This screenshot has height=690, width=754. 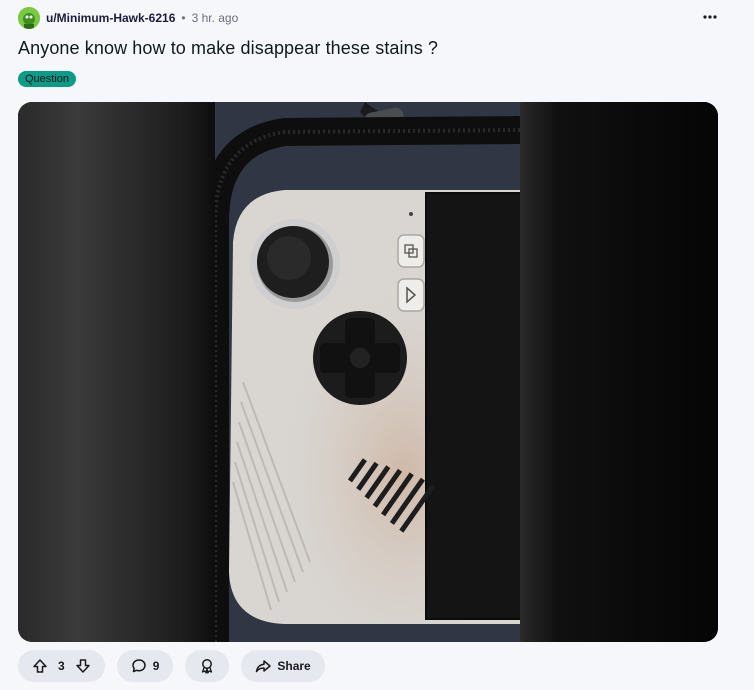 I want to click on post-meta: u/Minimum-Hawk-6216 • 3 hr. ago, so click(x=128, y=18).